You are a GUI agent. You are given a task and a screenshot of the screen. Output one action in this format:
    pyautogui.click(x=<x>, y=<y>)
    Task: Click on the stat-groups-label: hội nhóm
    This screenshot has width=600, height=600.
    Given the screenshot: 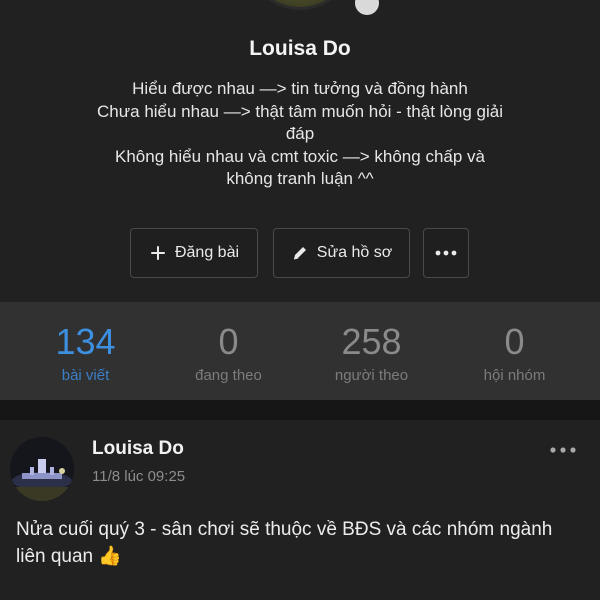 What is the action you would take?
    pyautogui.click(x=514, y=375)
    